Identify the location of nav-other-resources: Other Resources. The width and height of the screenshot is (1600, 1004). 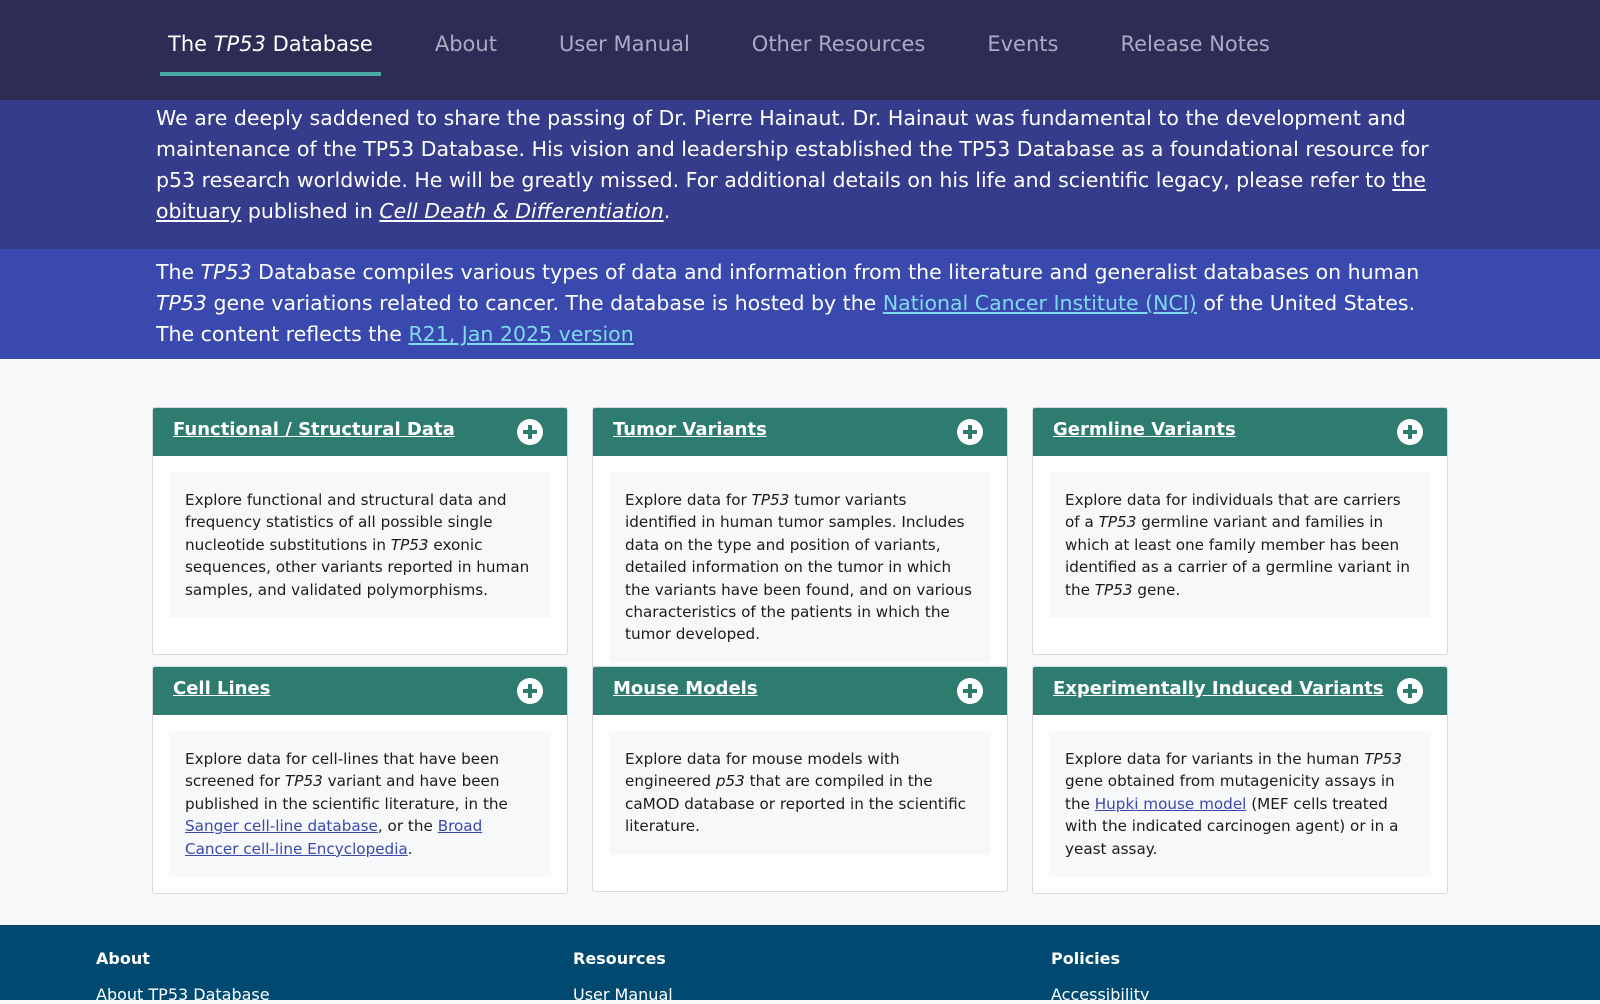
(839, 52).